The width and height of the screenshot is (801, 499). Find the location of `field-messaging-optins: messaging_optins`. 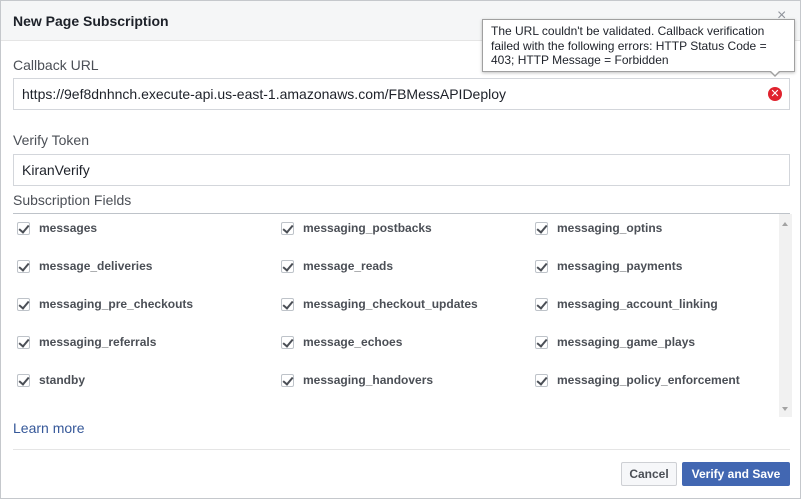

field-messaging-optins: messaging_optins is located at coordinates (598, 228).